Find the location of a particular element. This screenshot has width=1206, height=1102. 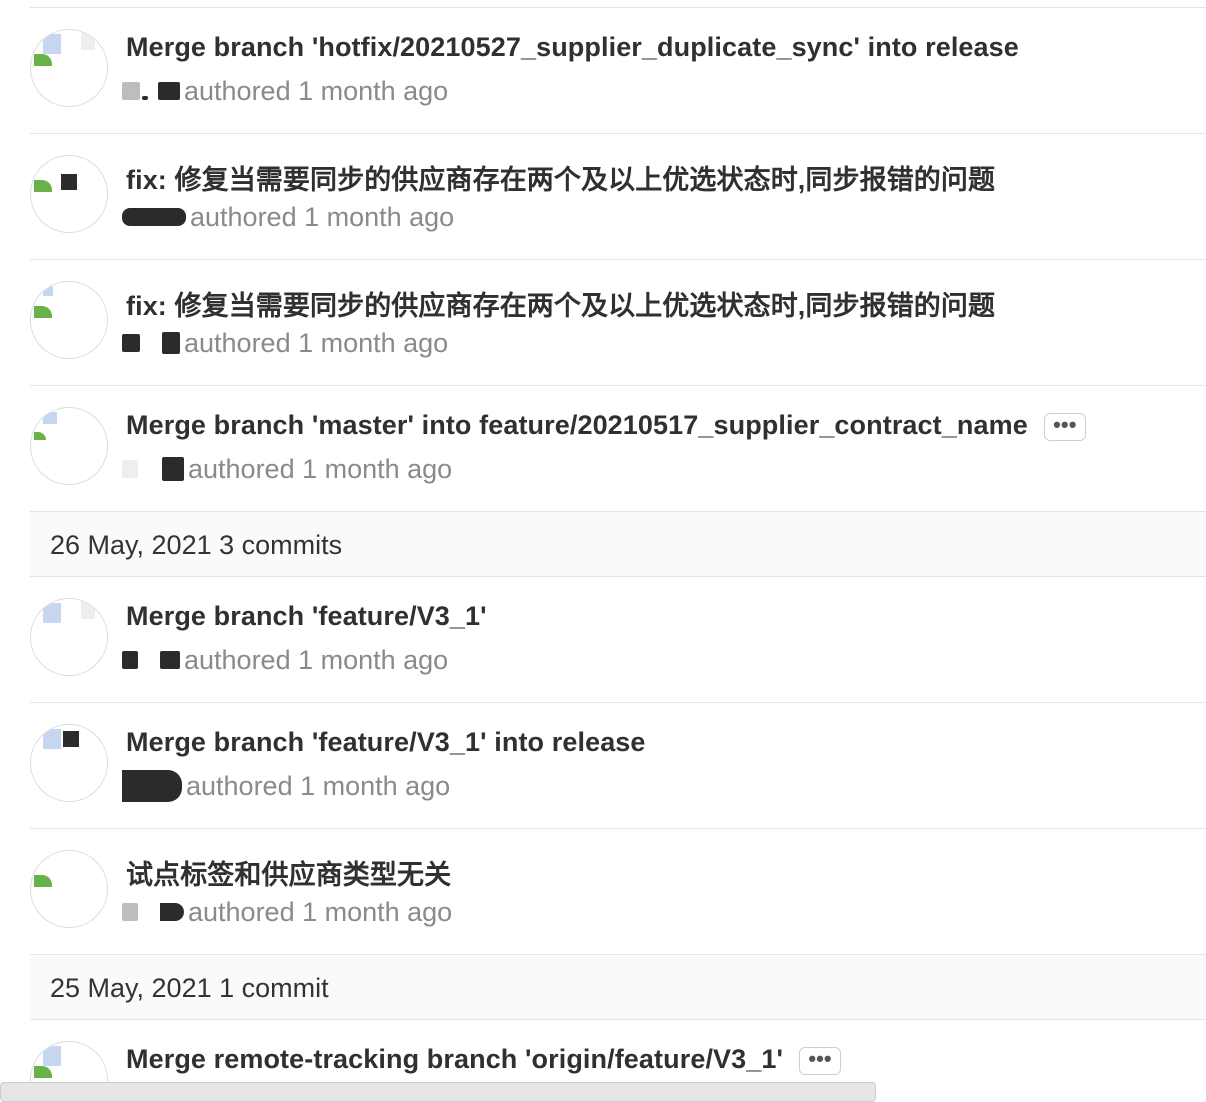

commit-title: Merge branch 'feature/V3_1' into release is located at coordinates (386, 742).